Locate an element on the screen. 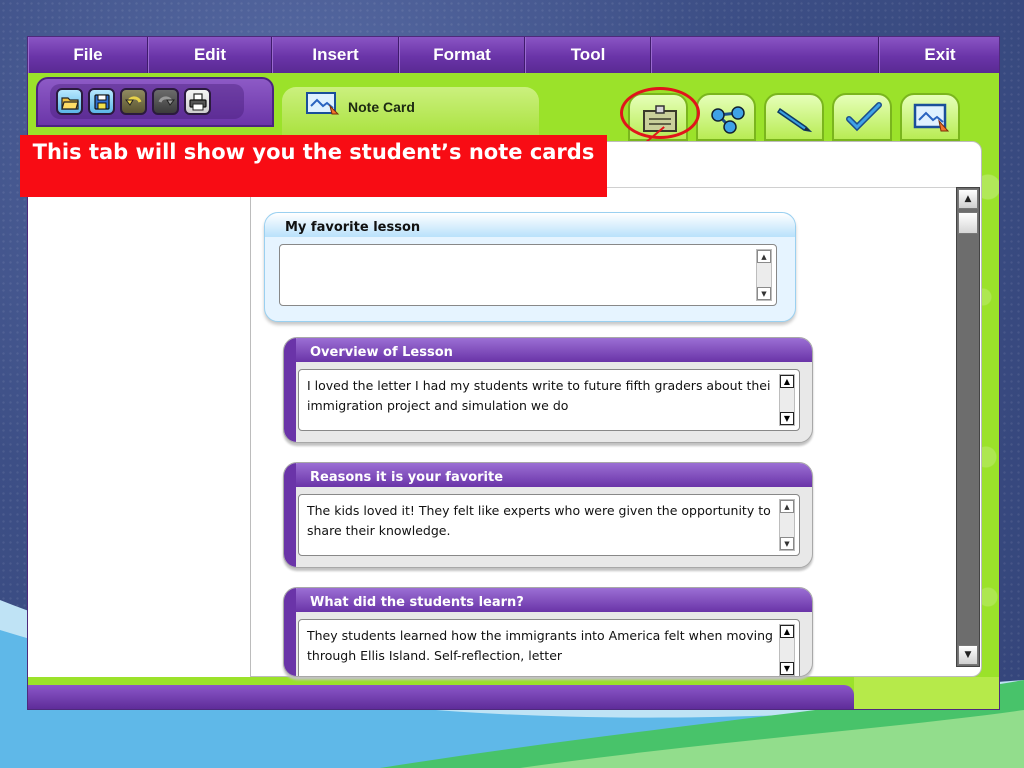 The width and height of the screenshot is (1024, 768). menu-edit: Edit is located at coordinates (210, 55).